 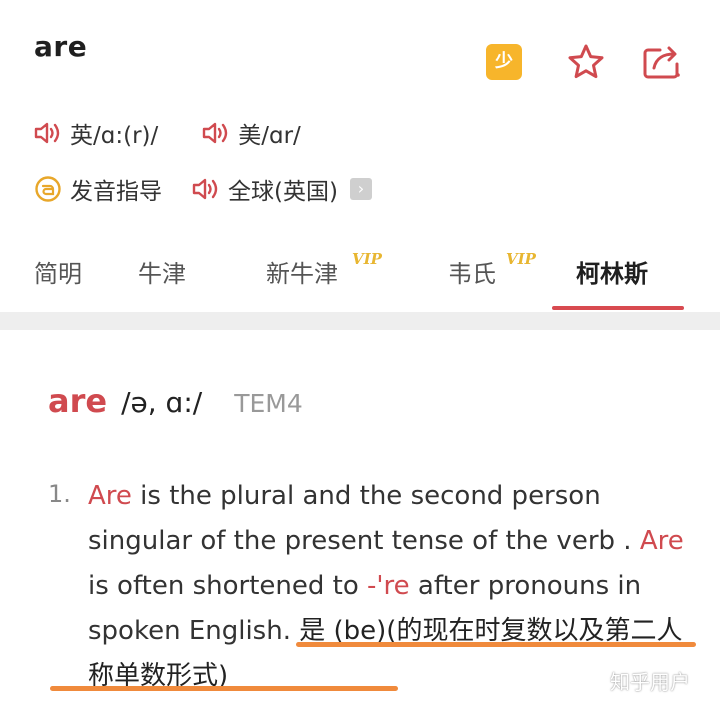 I want to click on tab-label: 新牛津, so click(x=302, y=274).